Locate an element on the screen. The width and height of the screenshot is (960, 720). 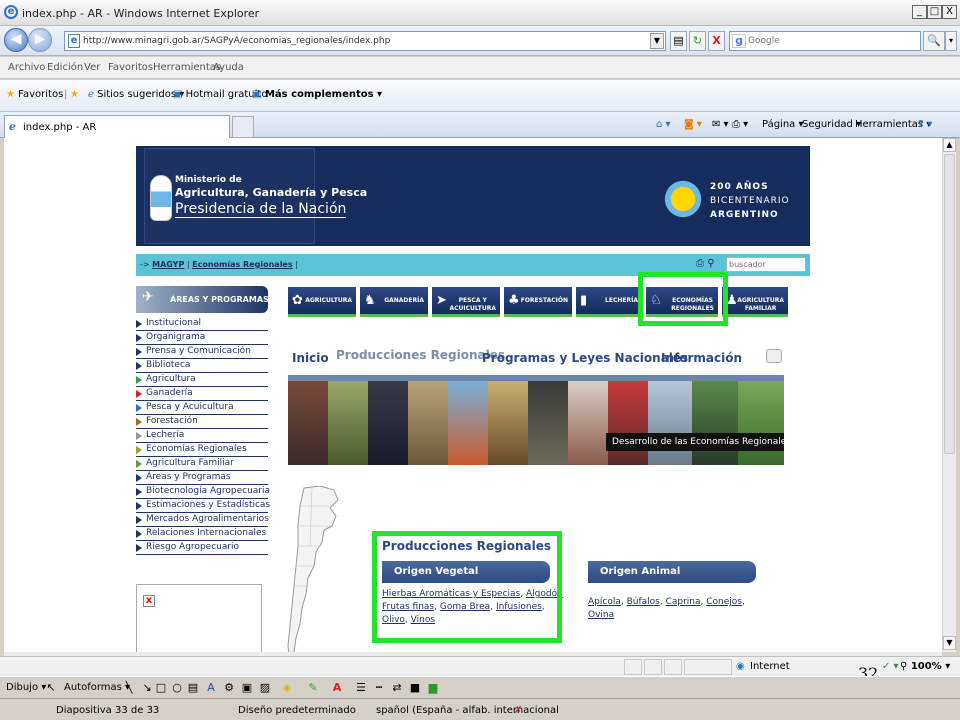
line-color-icon: ✎ is located at coordinates (313, 688).